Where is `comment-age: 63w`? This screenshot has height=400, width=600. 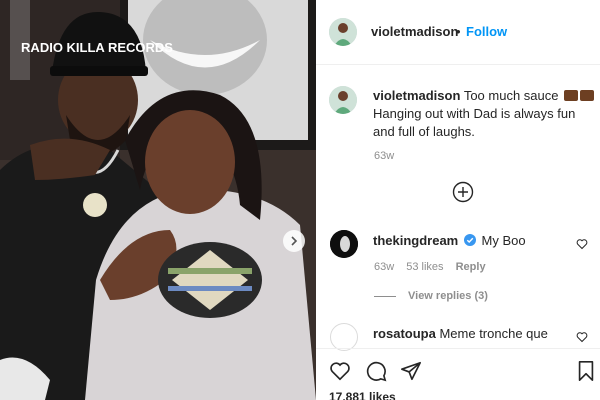
comment-age: 63w is located at coordinates (384, 267).